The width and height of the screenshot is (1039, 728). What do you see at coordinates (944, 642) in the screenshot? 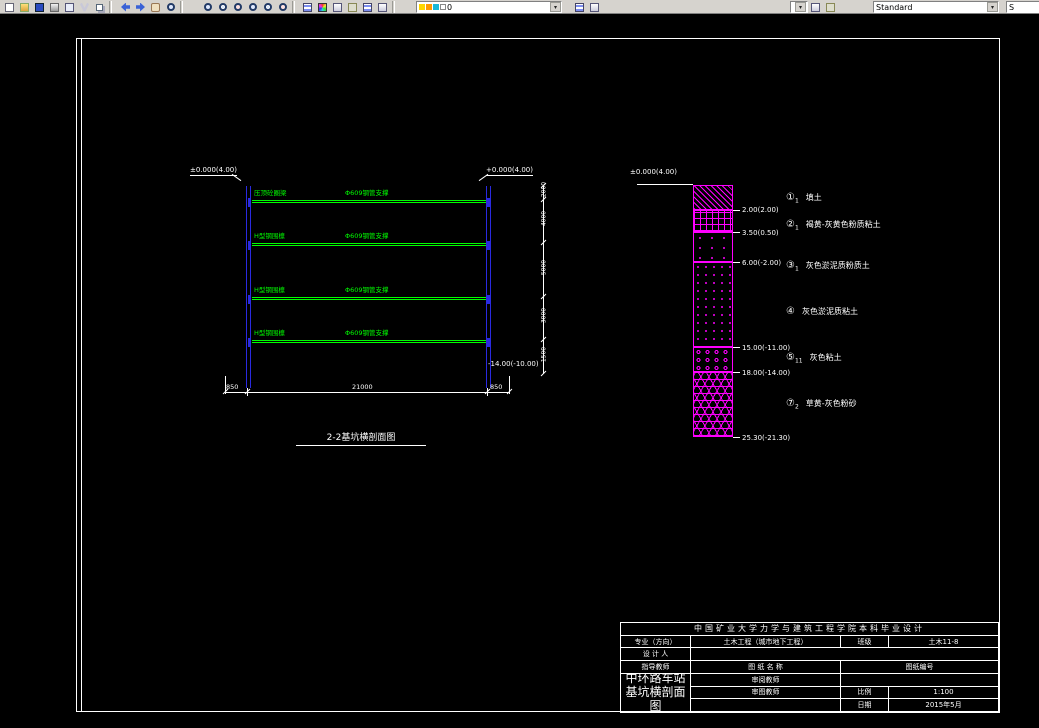
I see `class-value: 土木11-8` at bounding box center [944, 642].